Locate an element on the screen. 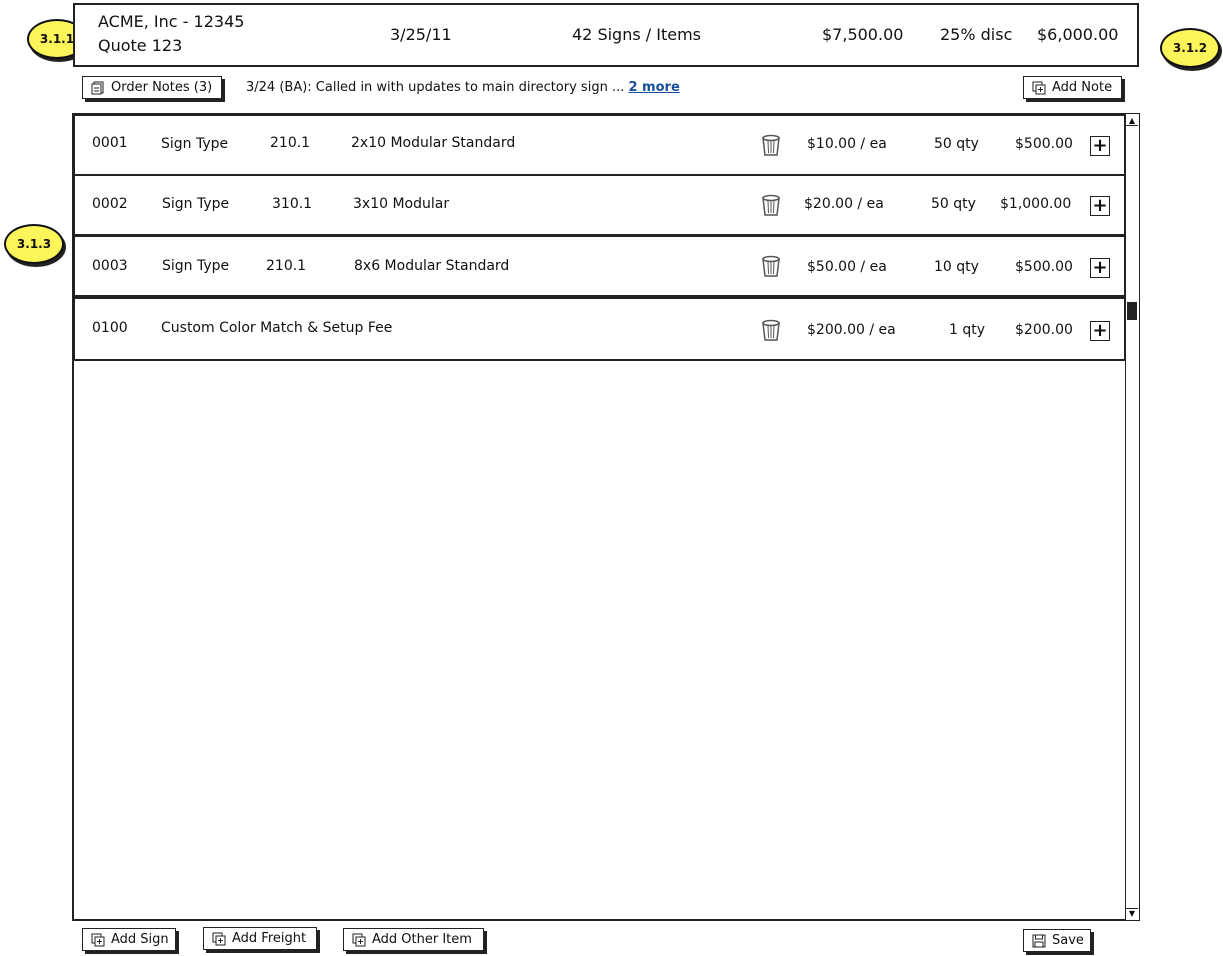  item-id: 0100 is located at coordinates (110, 328).